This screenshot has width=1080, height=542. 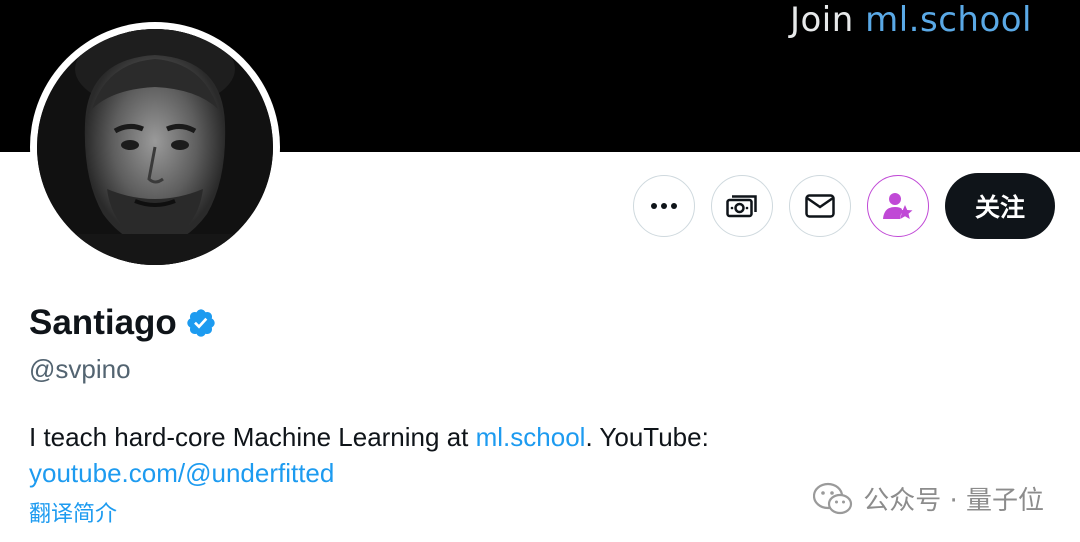 I want to click on avatar-photo, so click(x=155, y=147).